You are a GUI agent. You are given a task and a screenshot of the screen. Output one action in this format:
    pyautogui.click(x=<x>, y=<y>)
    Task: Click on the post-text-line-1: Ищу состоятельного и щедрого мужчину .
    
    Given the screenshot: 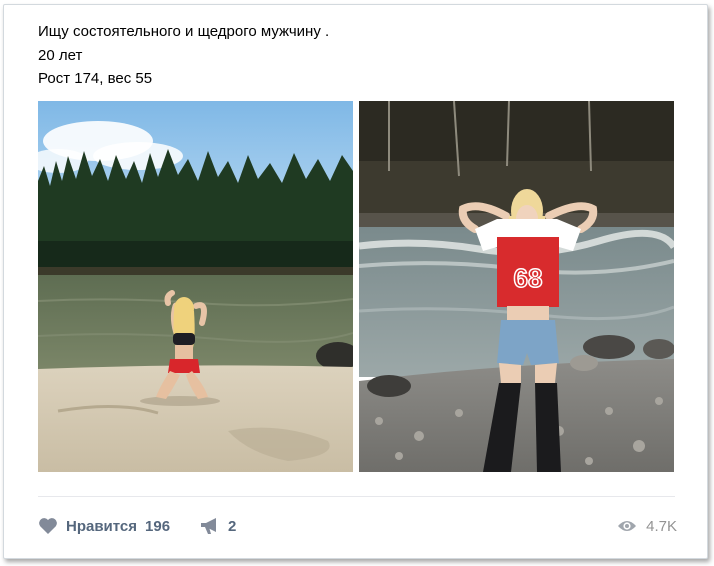 What is the action you would take?
    pyautogui.click(x=184, y=31)
    